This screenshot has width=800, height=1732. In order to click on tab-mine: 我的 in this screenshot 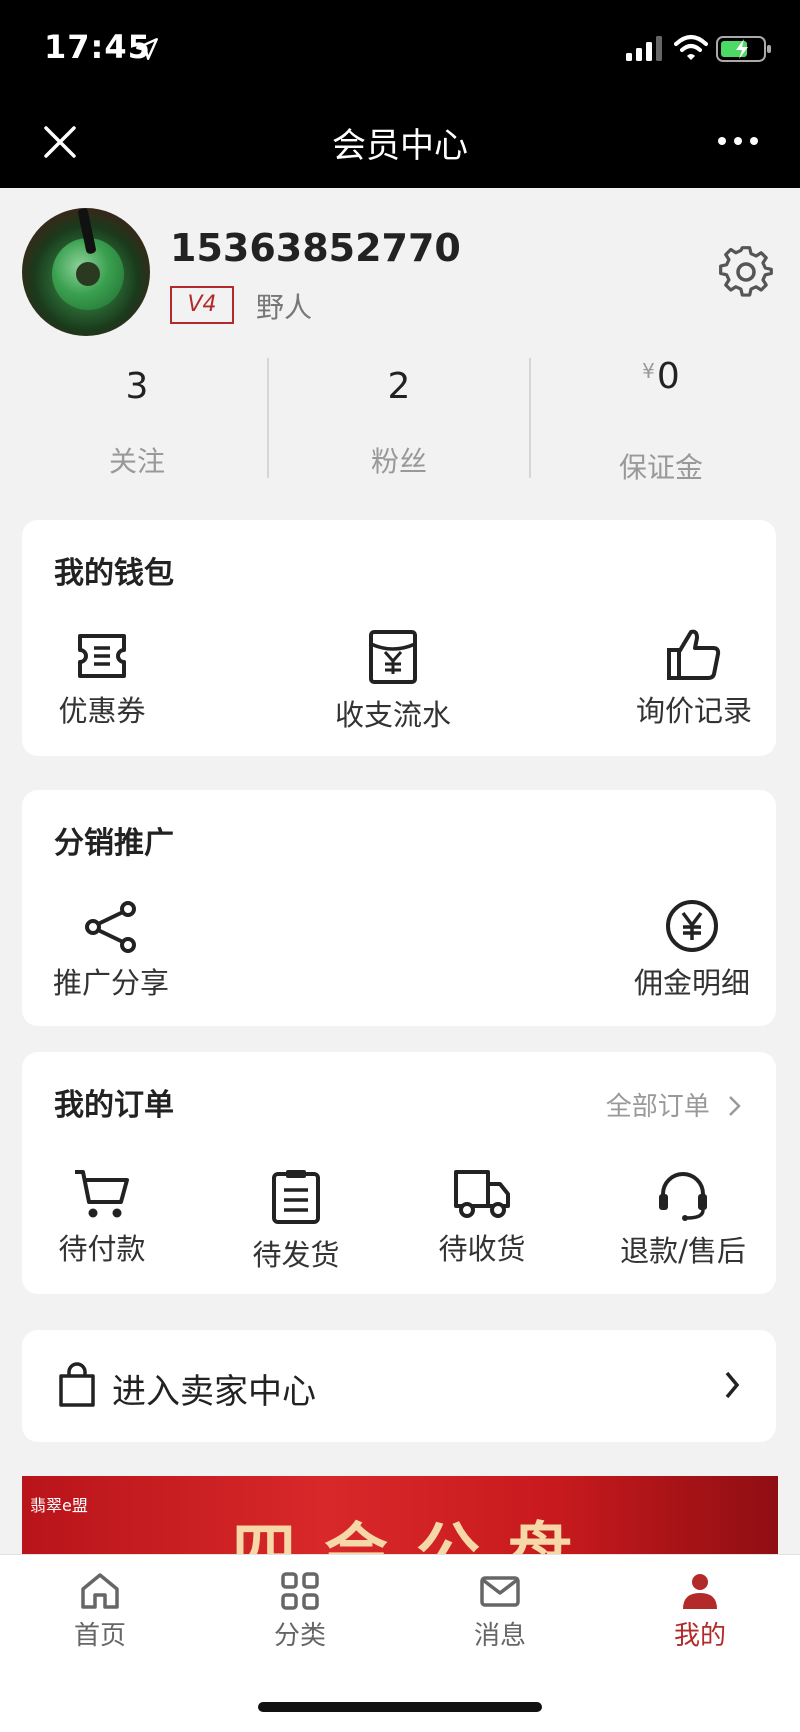, I will do `click(700, 1611)`.